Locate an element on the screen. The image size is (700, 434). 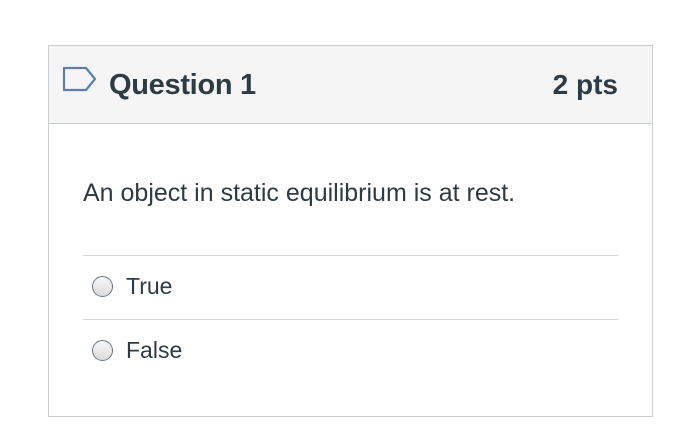
question-title: Question 1 is located at coordinates (182, 85).